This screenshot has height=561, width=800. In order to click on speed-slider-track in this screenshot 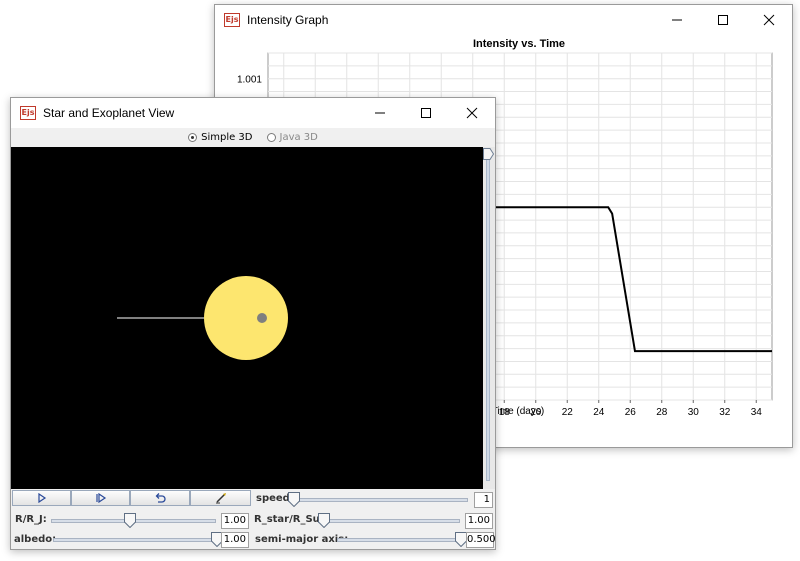, I will do `click(378, 500)`.